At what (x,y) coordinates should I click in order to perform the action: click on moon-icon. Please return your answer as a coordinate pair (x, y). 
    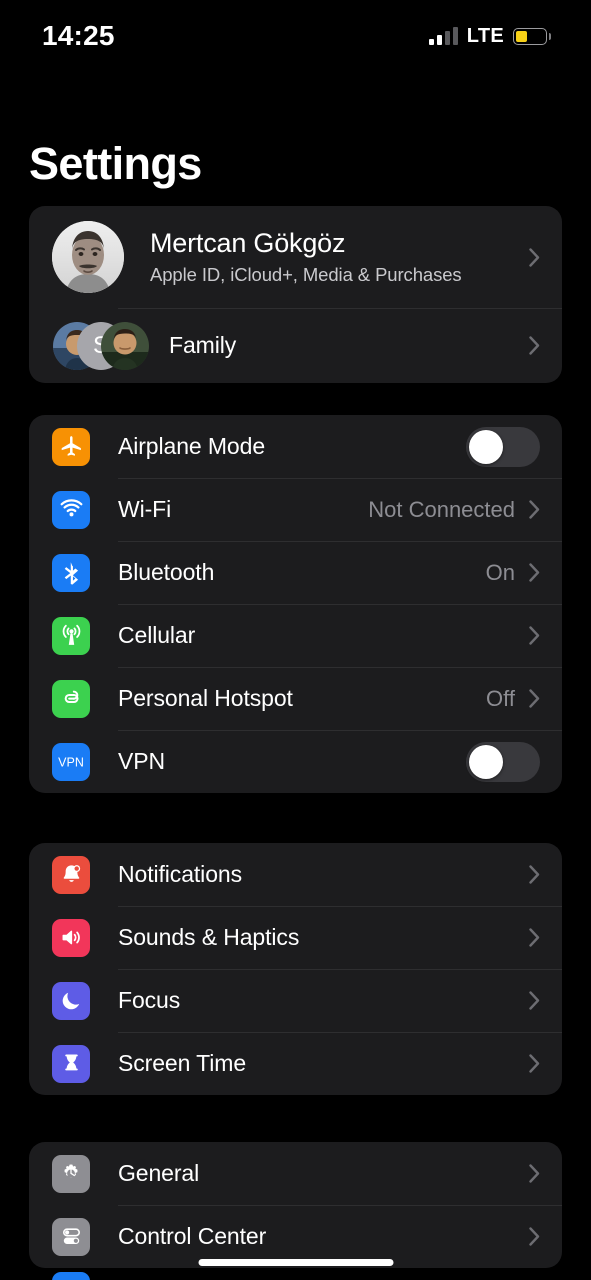
    Looking at the image, I should click on (71, 1000).